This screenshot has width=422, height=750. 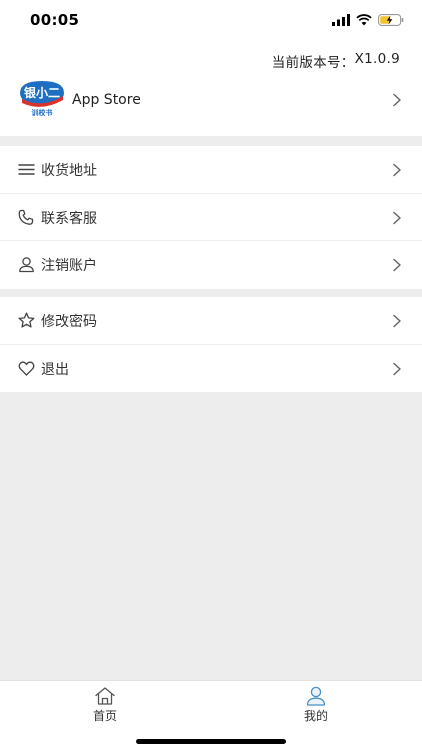 I want to click on version-info: 当前版本号： X1.0.9, so click(x=336, y=61).